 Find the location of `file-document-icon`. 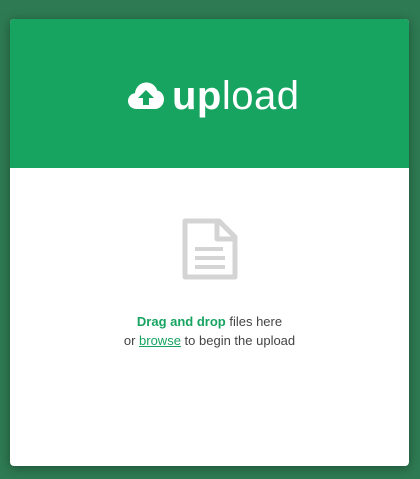

file-document-icon is located at coordinates (210, 249).